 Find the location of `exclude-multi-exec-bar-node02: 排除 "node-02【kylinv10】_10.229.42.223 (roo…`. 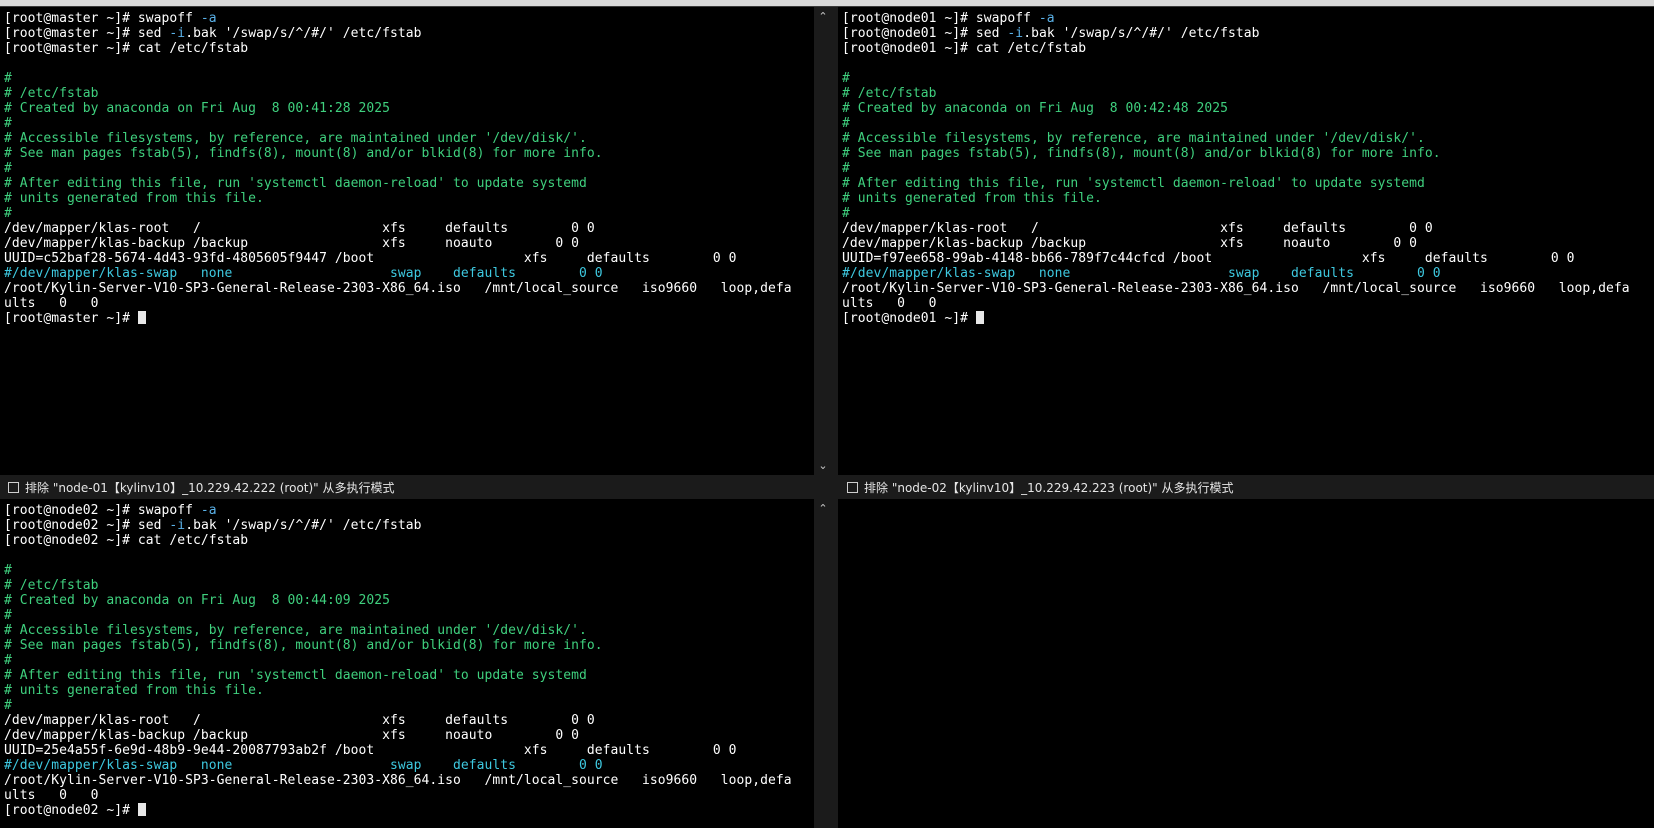

exclude-multi-exec-bar-node02: 排除 "node-02【kylinv10】_10.229.42.223 (roo… is located at coordinates (1040, 487).